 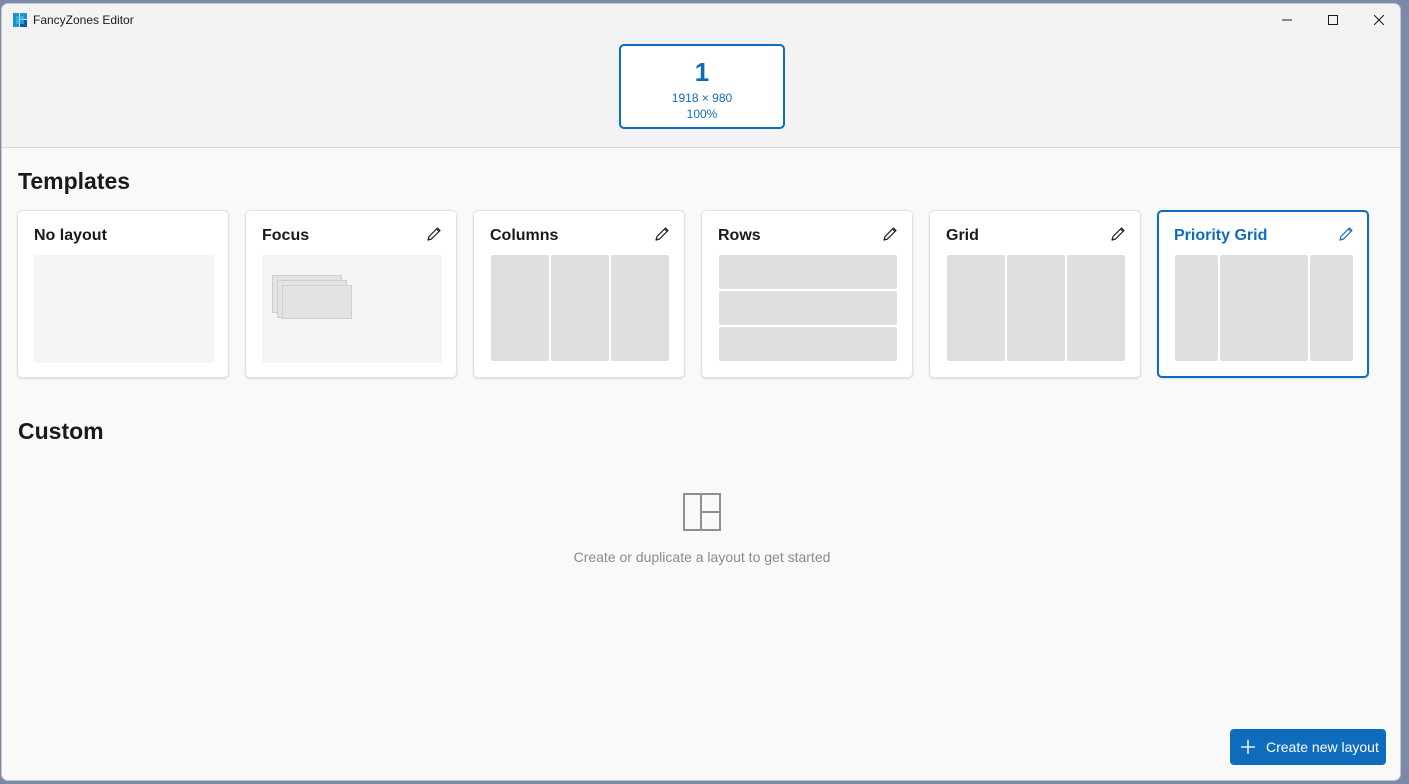 I want to click on template-card-columns: Columns, so click(x=579, y=294).